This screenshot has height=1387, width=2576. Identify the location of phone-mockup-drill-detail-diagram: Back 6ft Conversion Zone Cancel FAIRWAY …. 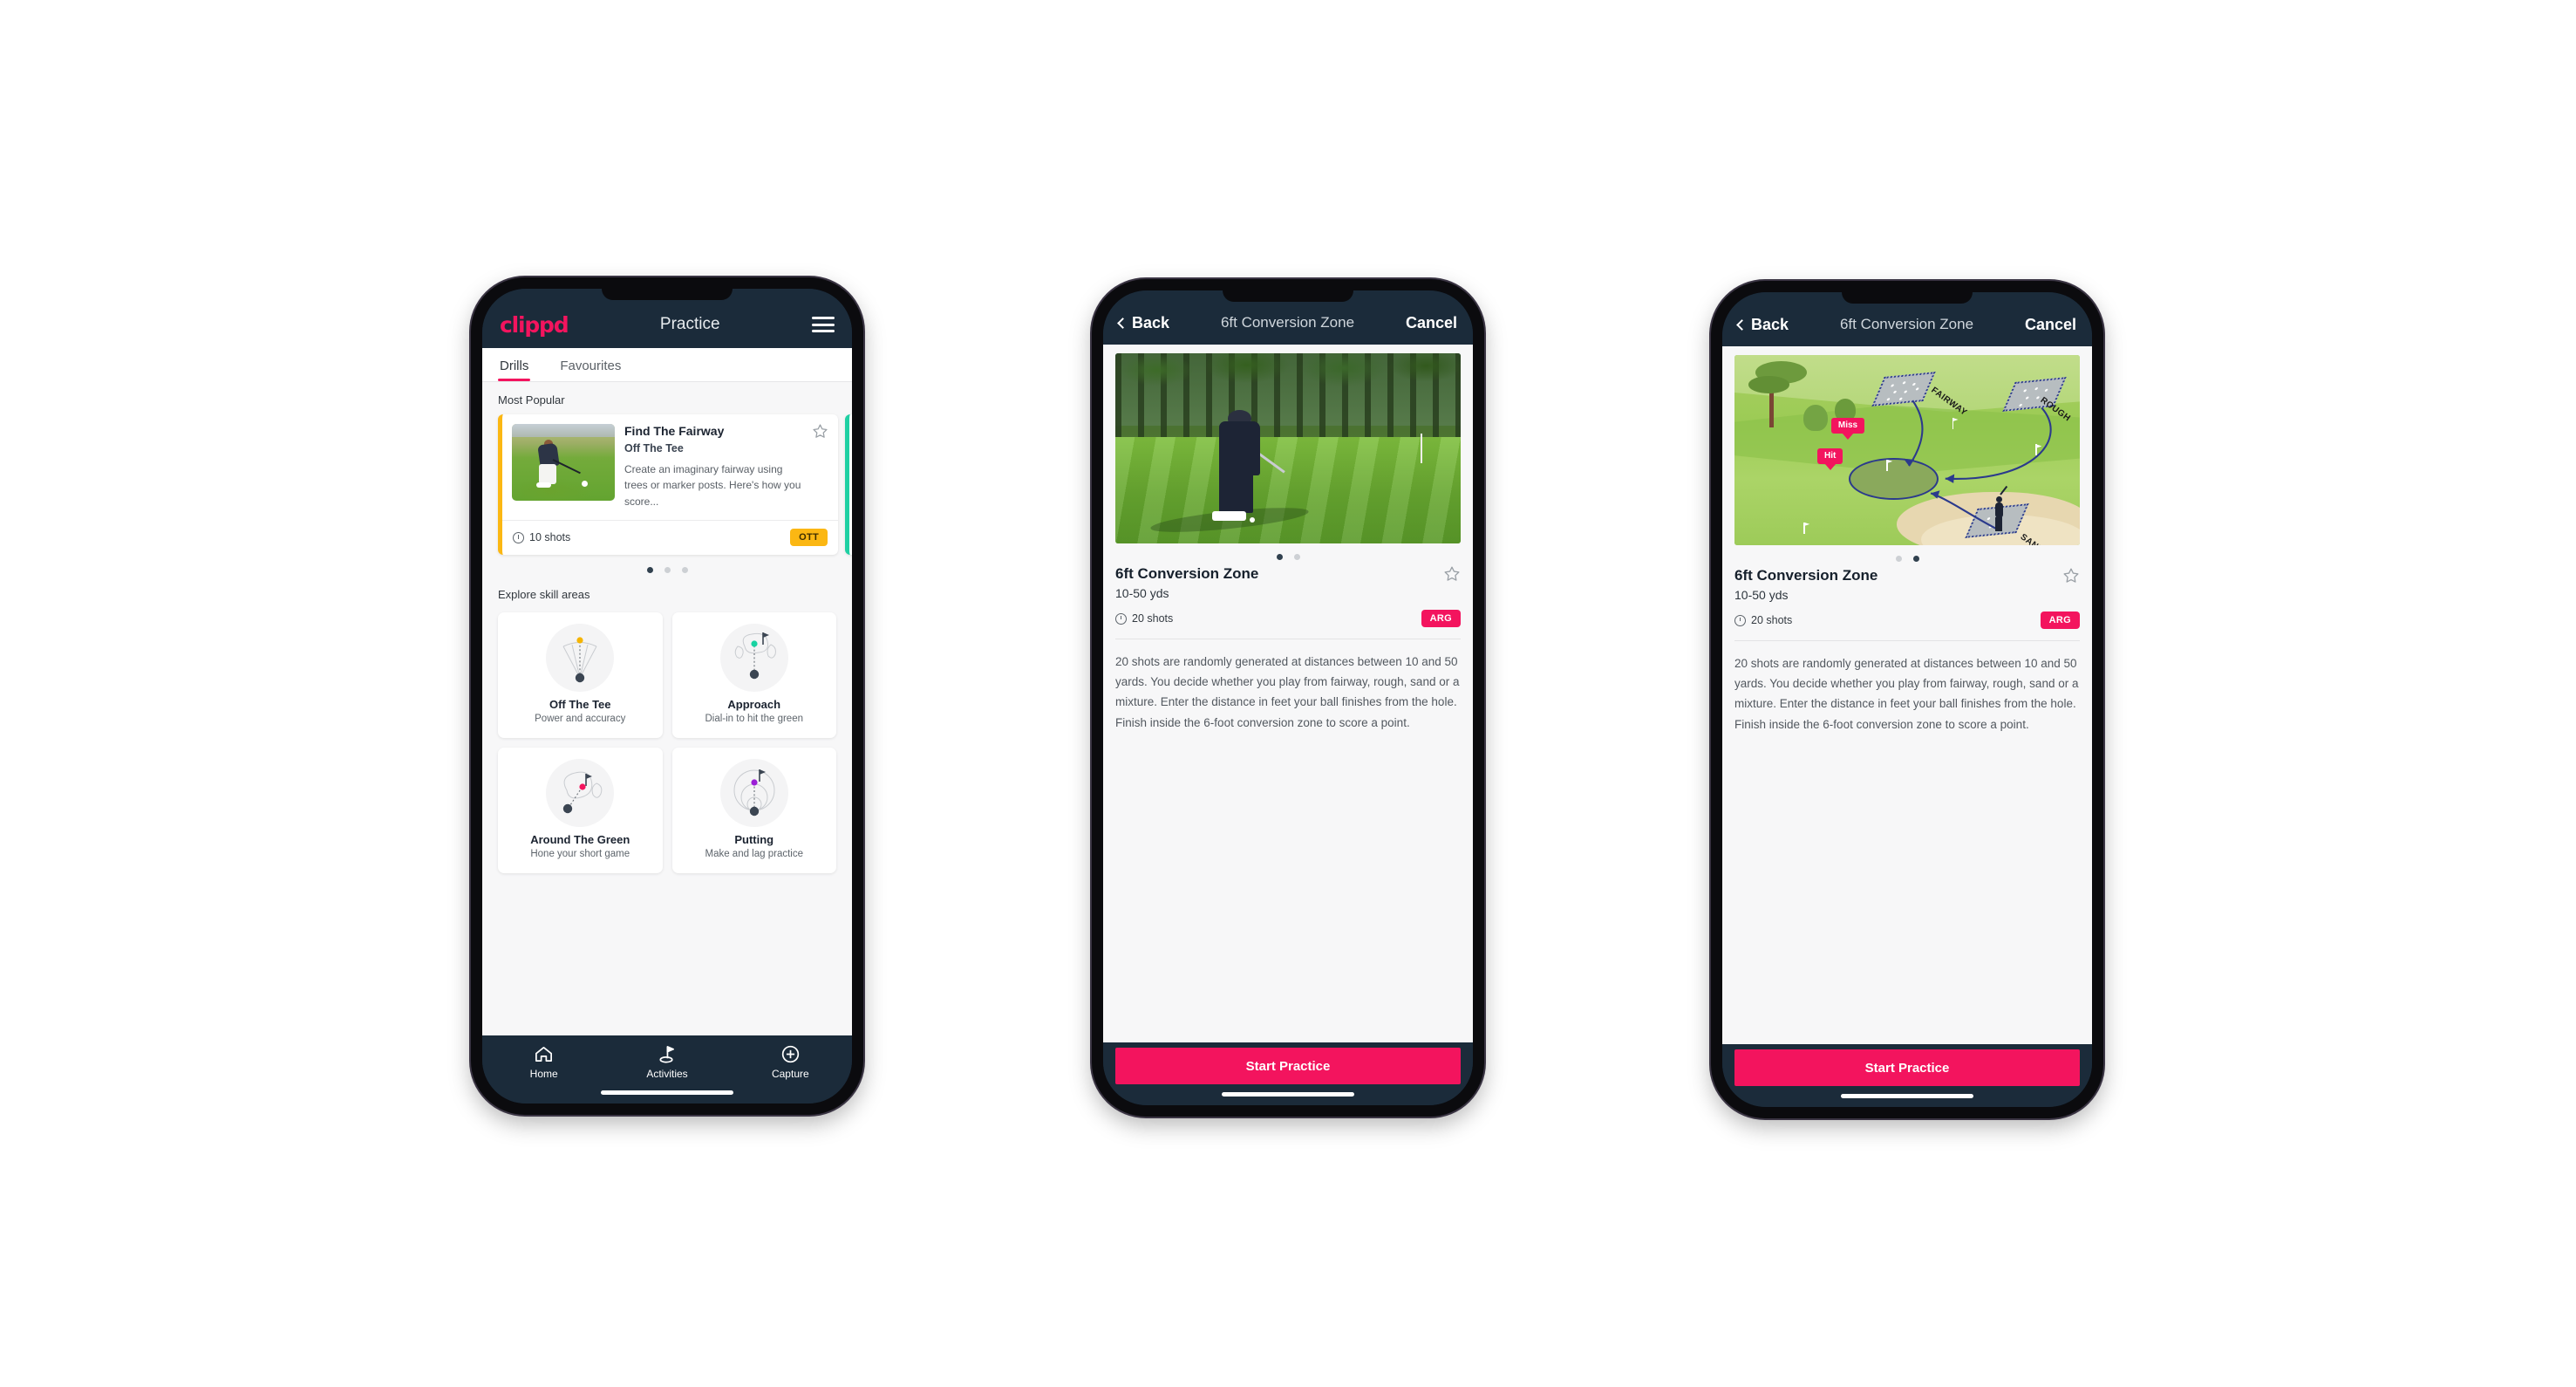
(1907, 700).